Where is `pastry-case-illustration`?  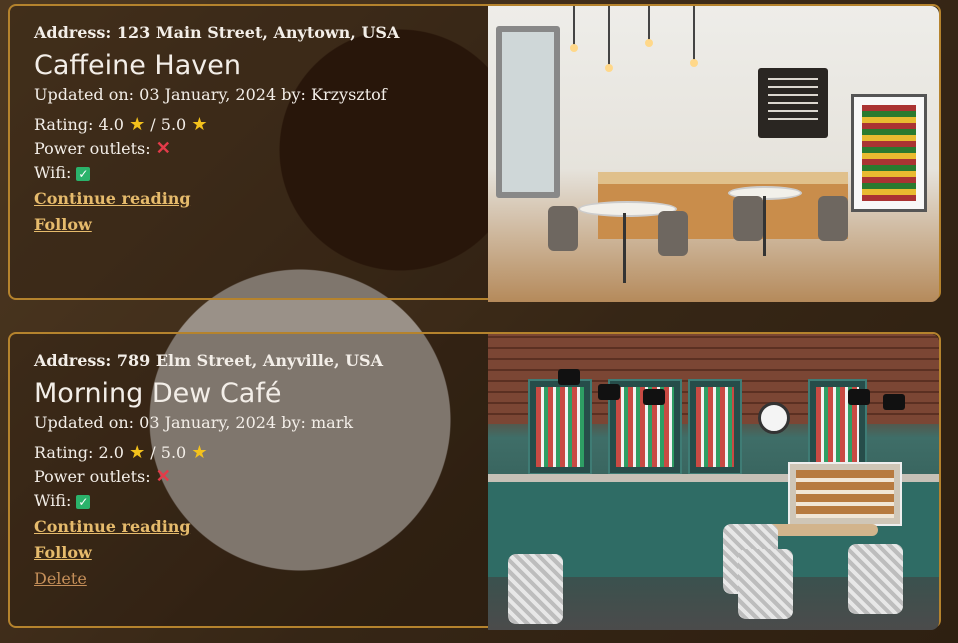 pastry-case-illustration is located at coordinates (845, 494).